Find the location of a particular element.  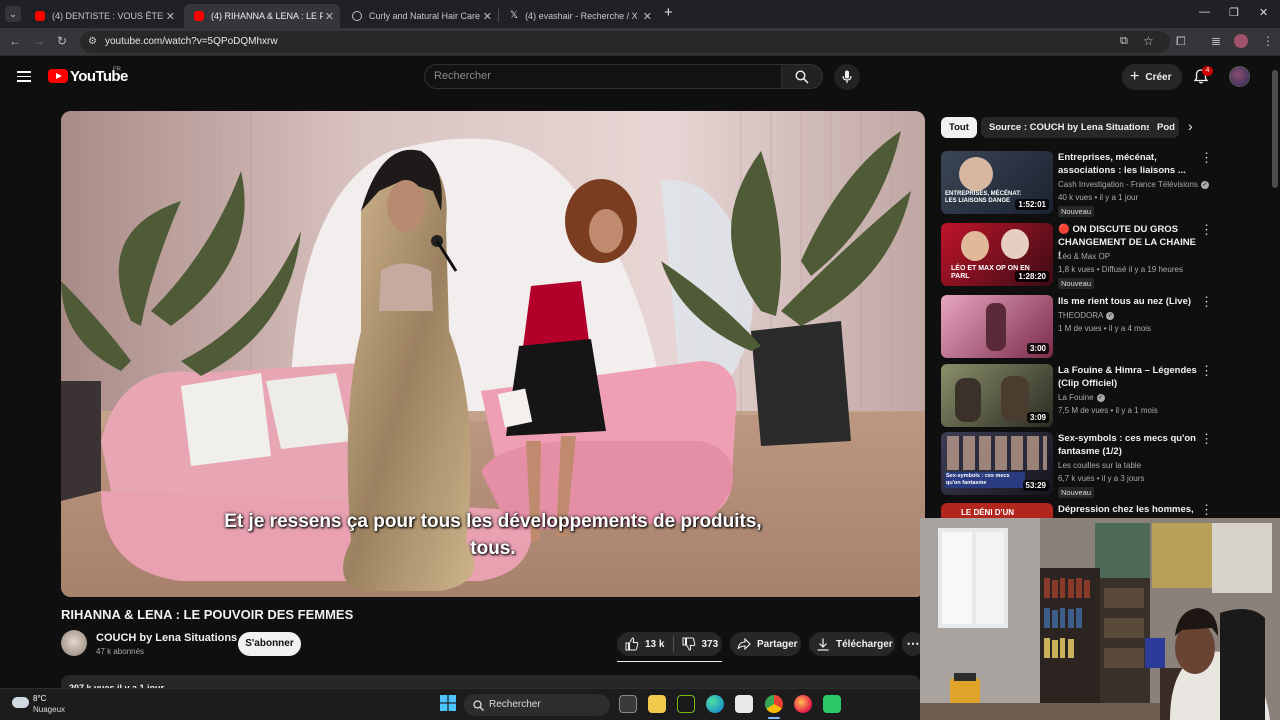

chip-source: Source : COUCH by Lena Situations is located at coordinates (1070, 127).